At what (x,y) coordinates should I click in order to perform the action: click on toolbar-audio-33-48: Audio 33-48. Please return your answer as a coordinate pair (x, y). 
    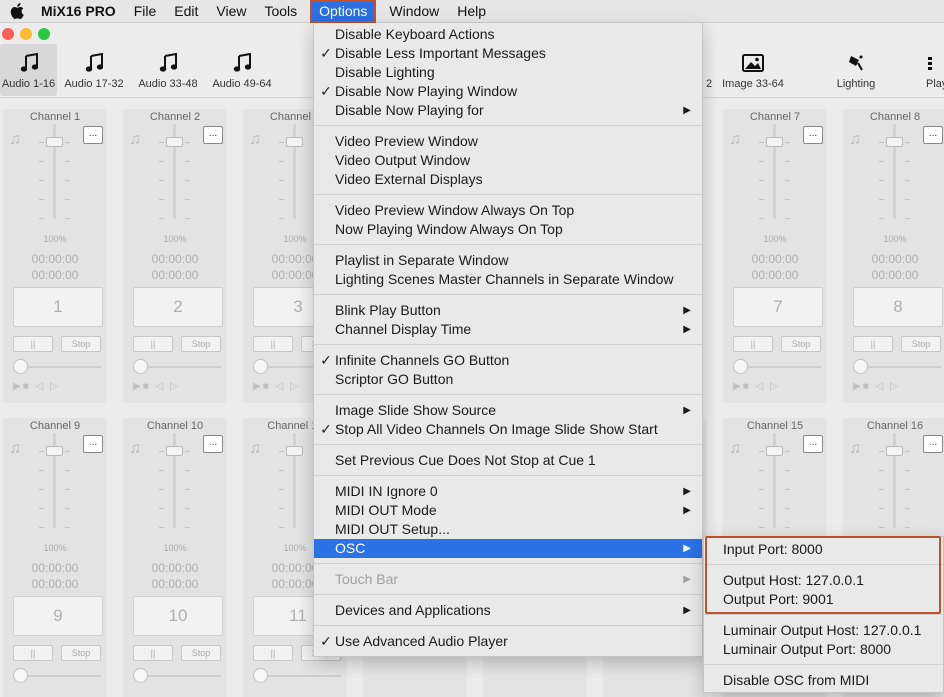
    Looking at the image, I should click on (168, 70).